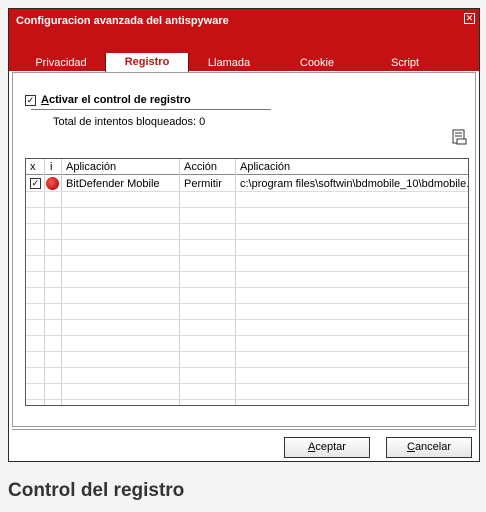 Image resolution: width=486 pixels, height=512 pixels. Describe the element at coordinates (96, 490) in the screenshot. I see `figure-caption: Control del registro` at that location.